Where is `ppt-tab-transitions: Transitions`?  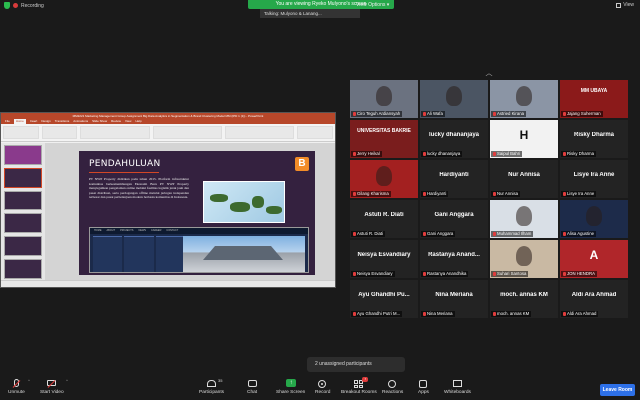
ppt-tab-transitions: Transitions is located at coordinates (62, 121).